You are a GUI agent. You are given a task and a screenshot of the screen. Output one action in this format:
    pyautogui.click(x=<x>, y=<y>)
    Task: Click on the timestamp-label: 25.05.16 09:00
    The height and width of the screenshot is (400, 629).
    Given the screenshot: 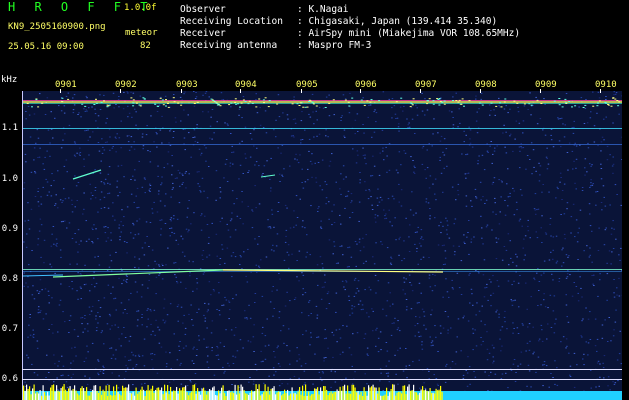 What is the action you would take?
    pyautogui.click(x=46, y=47)
    